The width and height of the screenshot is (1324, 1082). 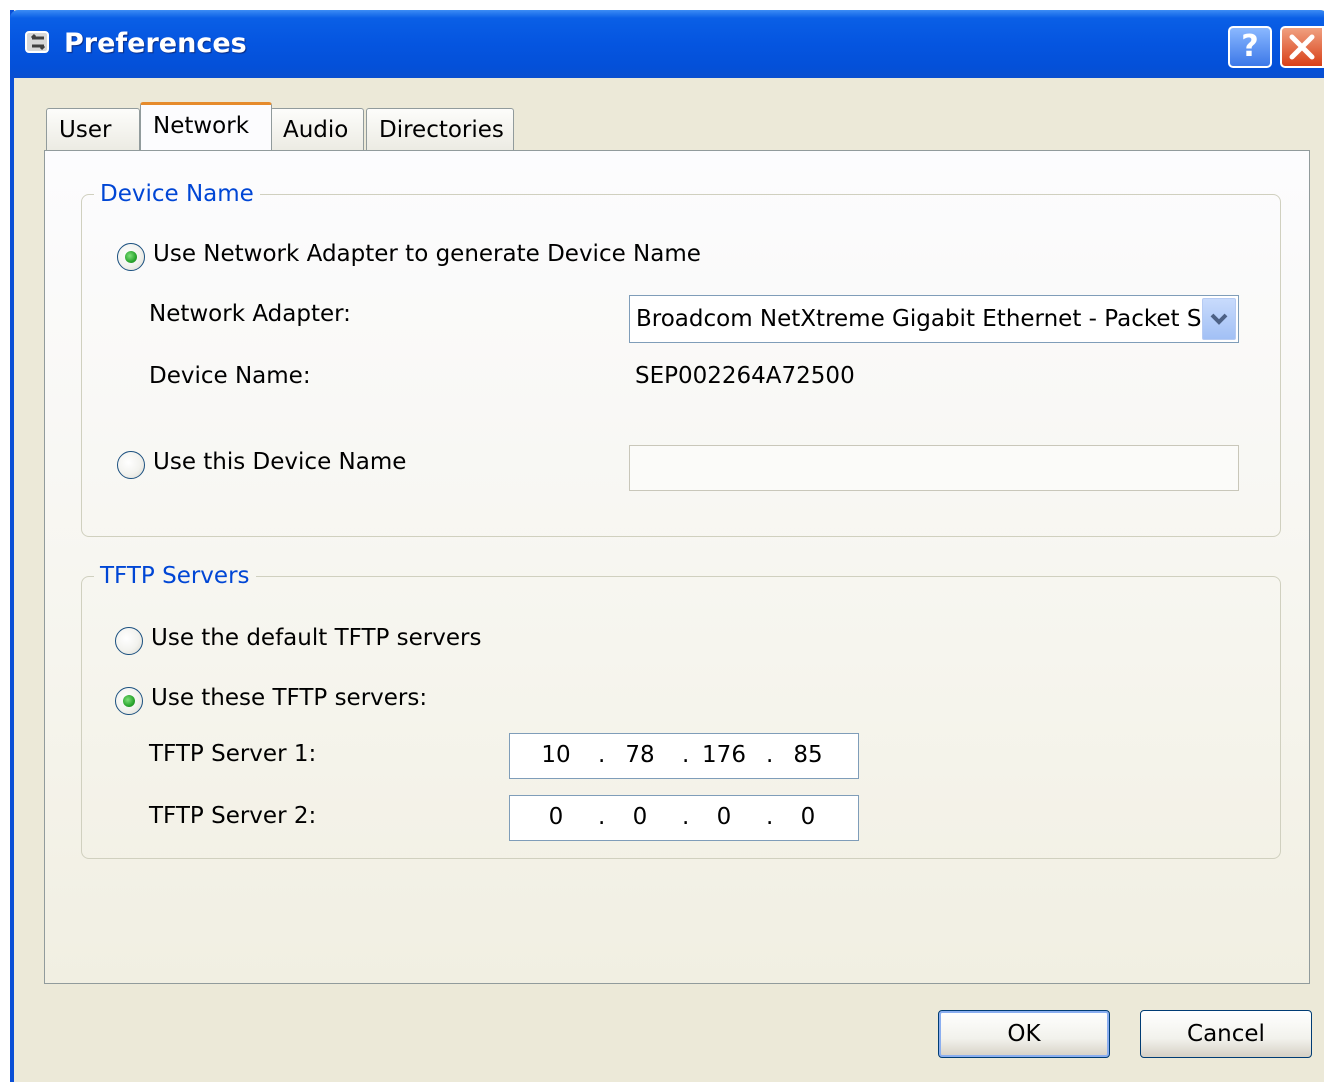 I want to click on tab-audio-label: Audio, so click(x=316, y=130).